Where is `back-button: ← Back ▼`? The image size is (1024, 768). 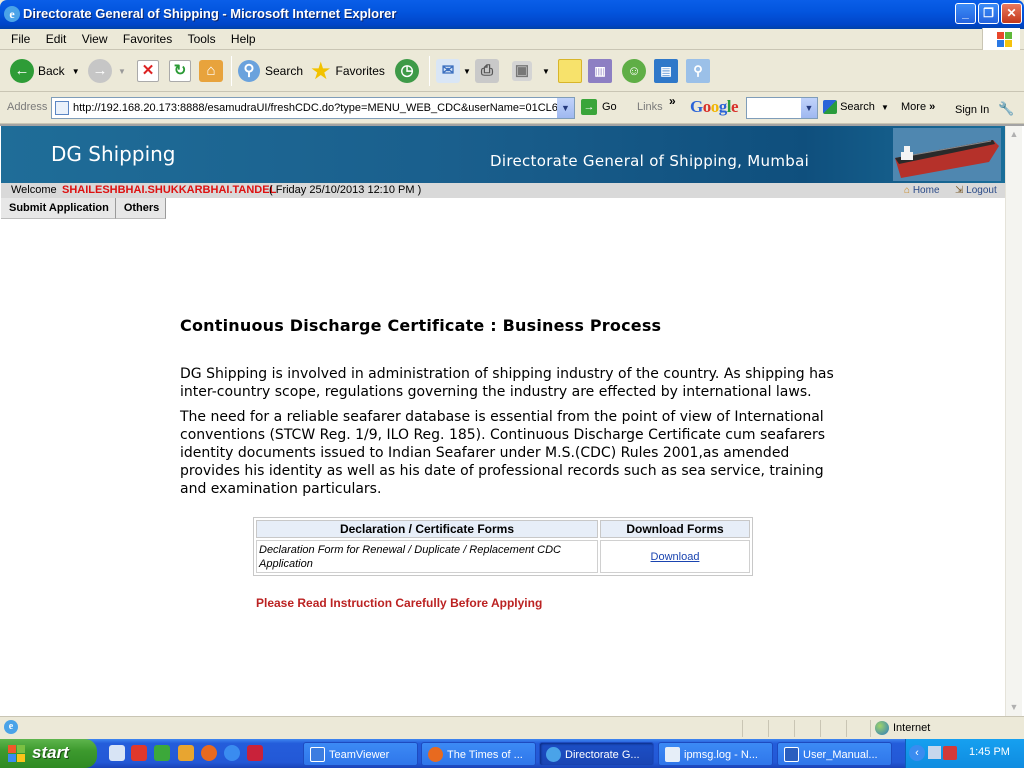 back-button: ← Back ▼ is located at coordinates (45, 71).